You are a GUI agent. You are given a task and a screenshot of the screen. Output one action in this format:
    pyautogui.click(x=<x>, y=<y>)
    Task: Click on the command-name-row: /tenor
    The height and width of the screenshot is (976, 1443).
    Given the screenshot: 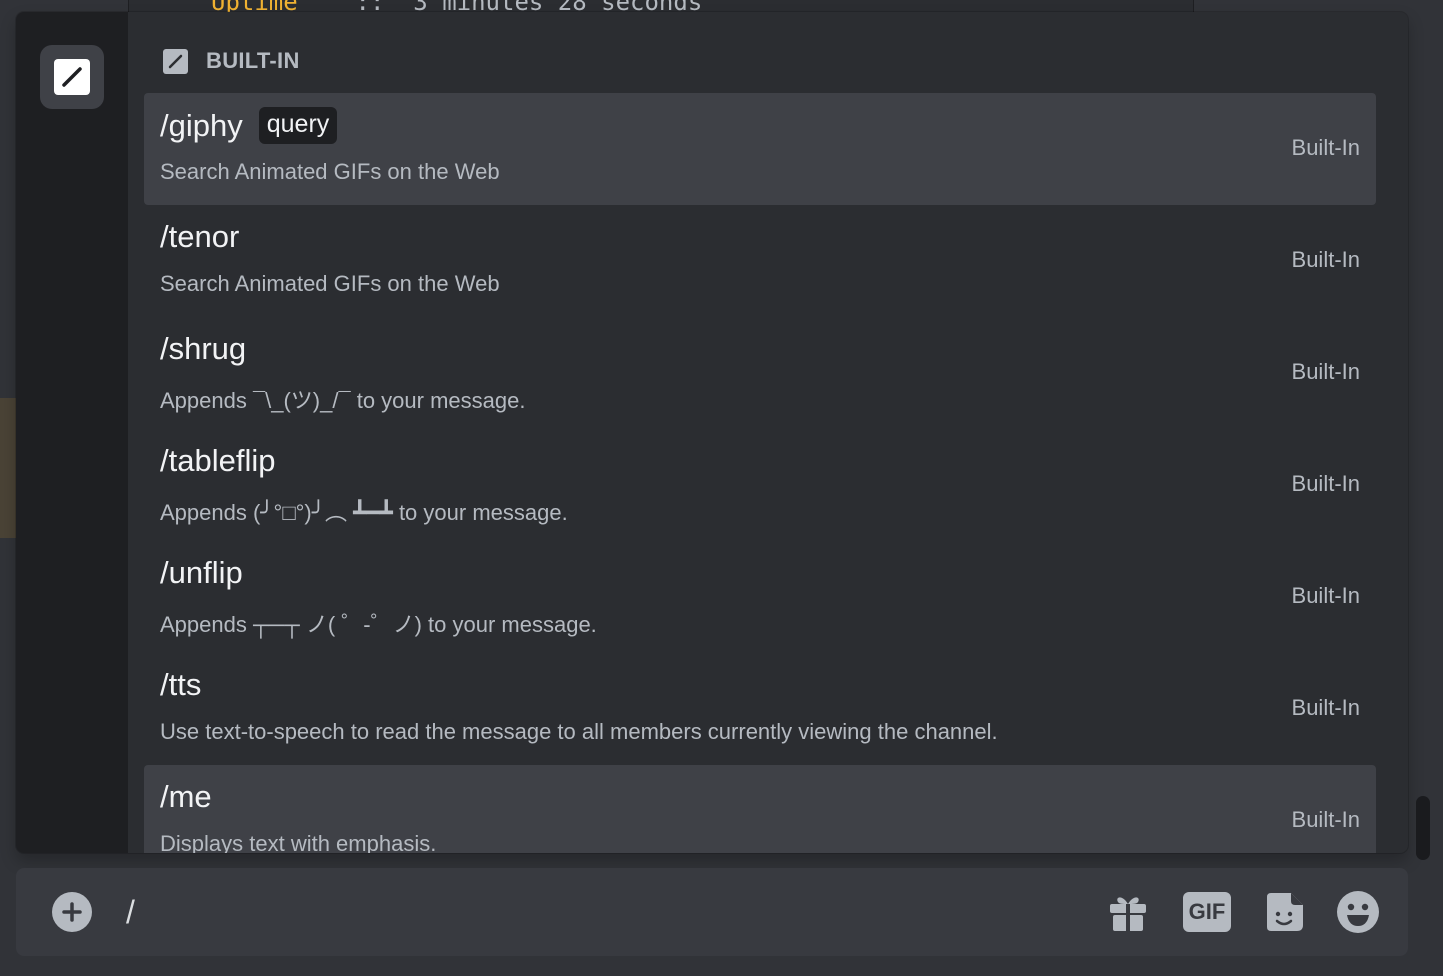 What is the action you would take?
    pyautogui.click(x=199, y=237)
    